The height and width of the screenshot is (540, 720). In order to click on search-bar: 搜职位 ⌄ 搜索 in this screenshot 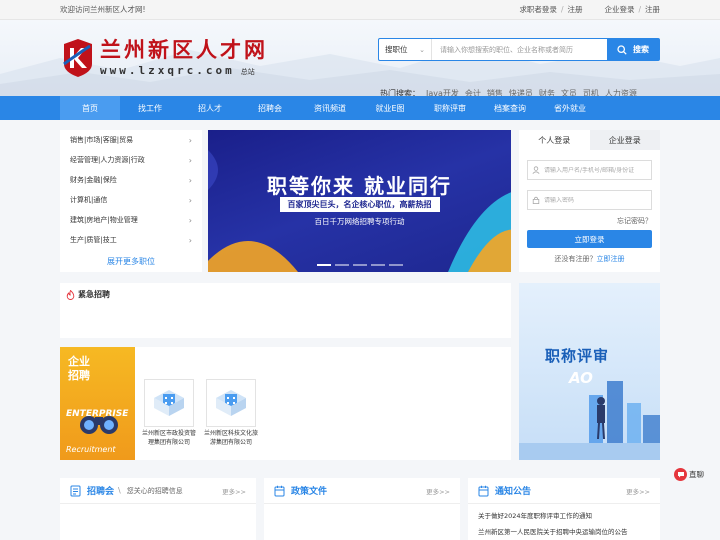, I will do `click(519, 49)`.